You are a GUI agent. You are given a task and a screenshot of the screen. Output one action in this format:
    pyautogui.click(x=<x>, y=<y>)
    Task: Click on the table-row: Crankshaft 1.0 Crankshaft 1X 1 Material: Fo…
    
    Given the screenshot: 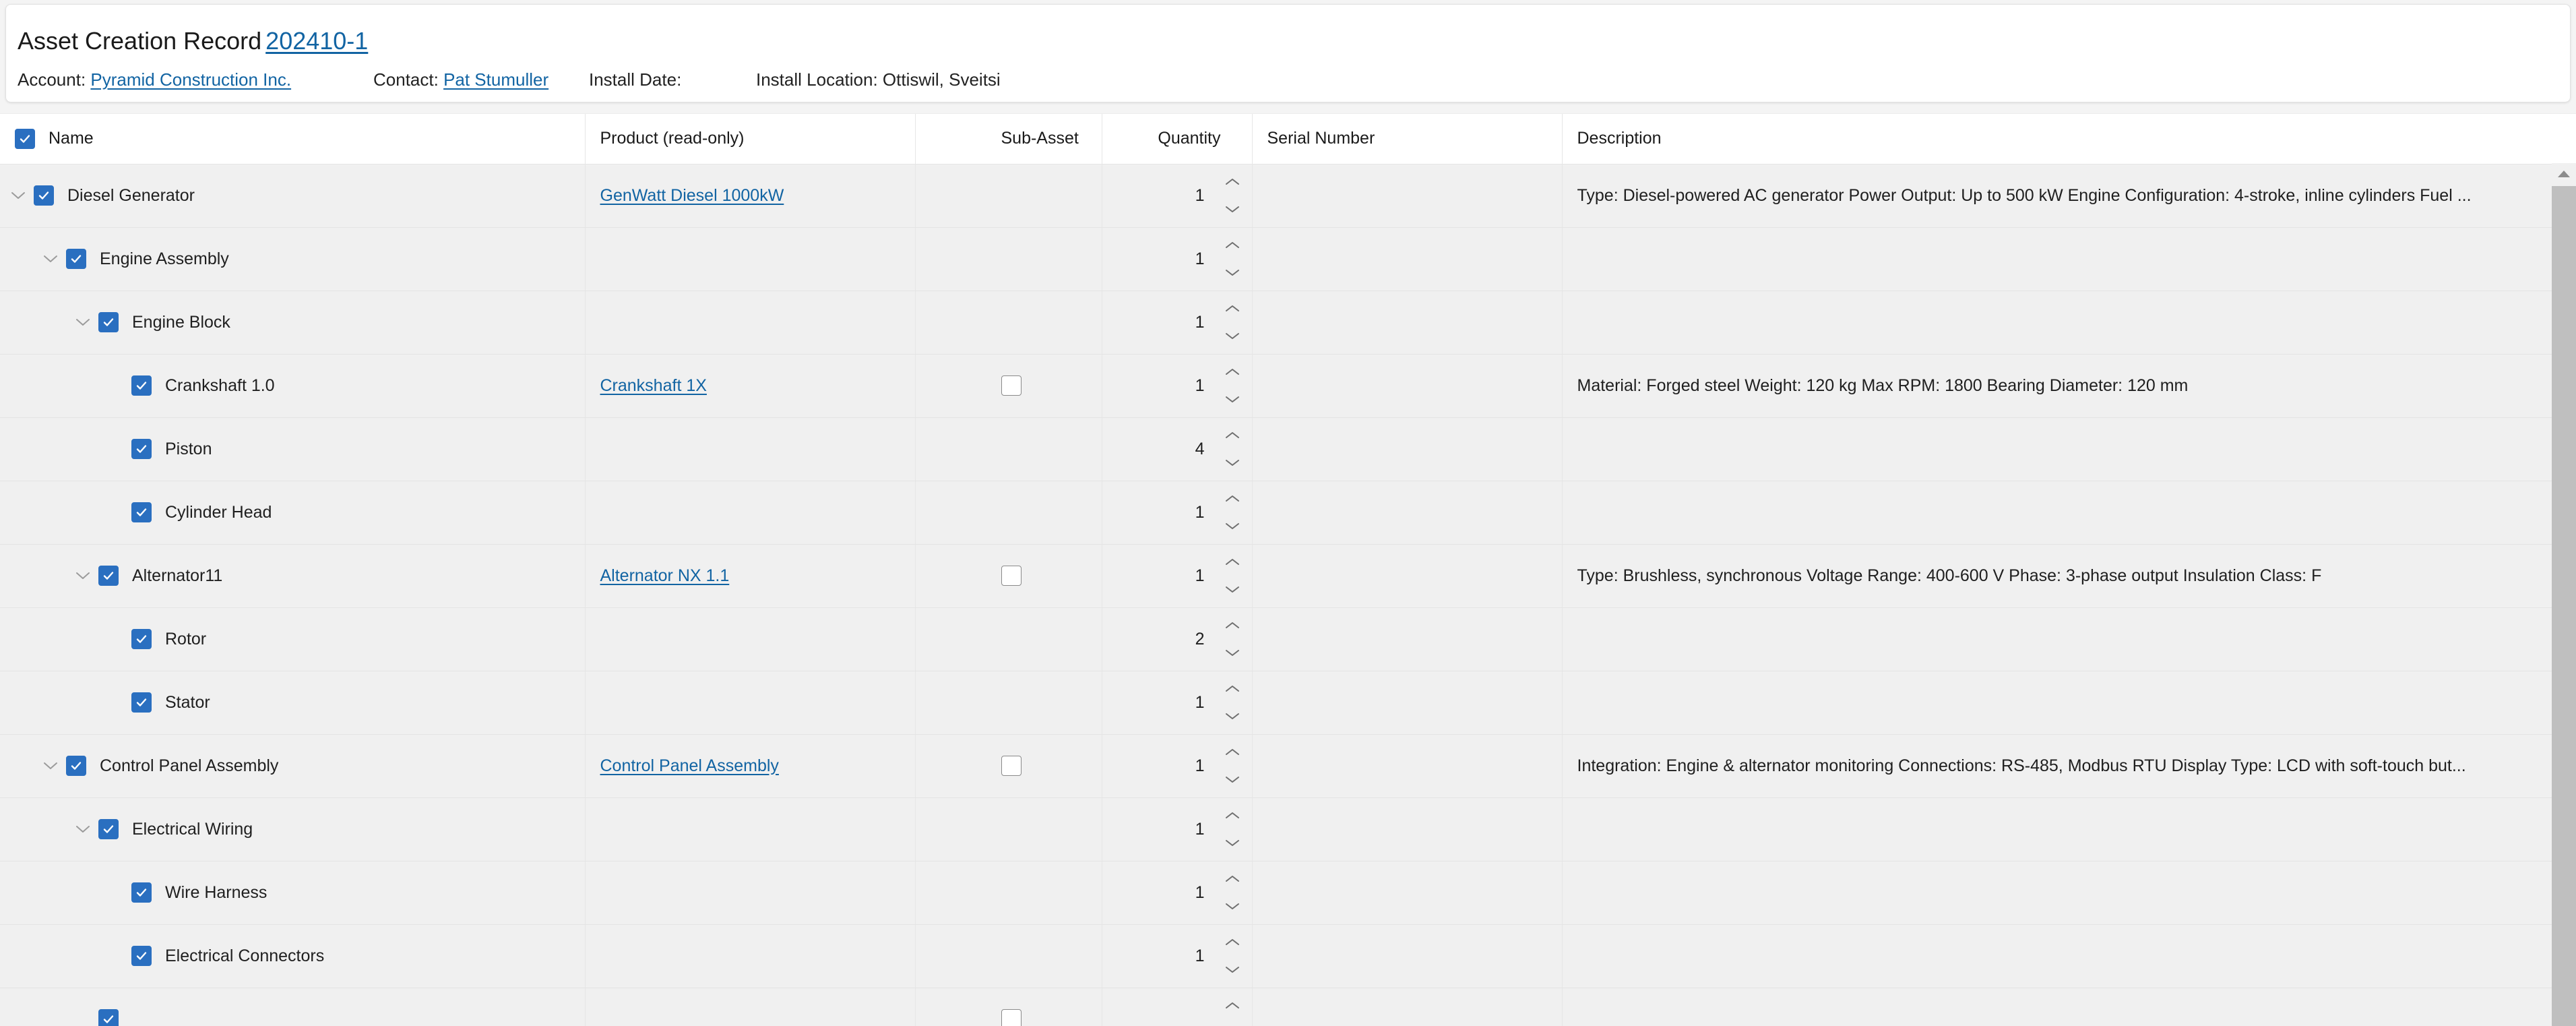 What is the action you would take?
    pyautogui.click(x=1288, y=386)
    